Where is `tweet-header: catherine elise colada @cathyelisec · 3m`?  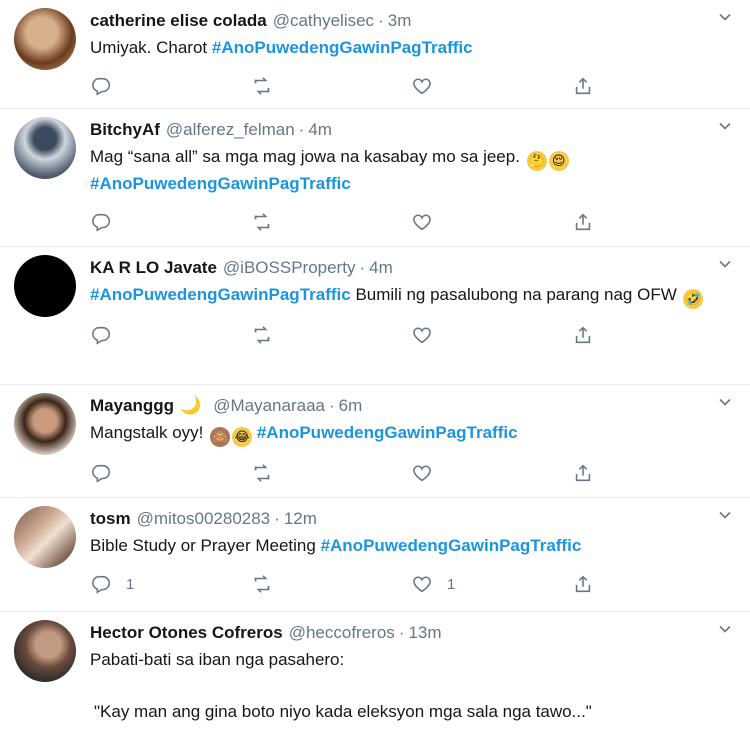 tweet-header: catherine elise colada @cathyelisec · 3m is located at coordinates (411, 21).